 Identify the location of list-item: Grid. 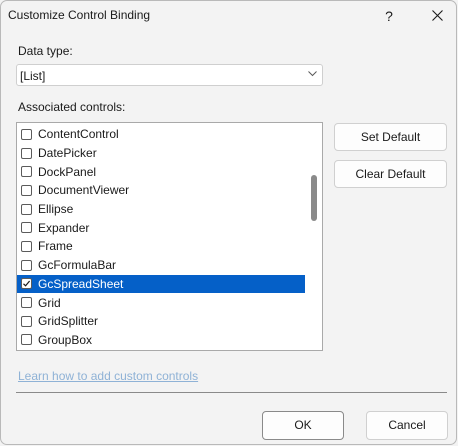
(161, 302).